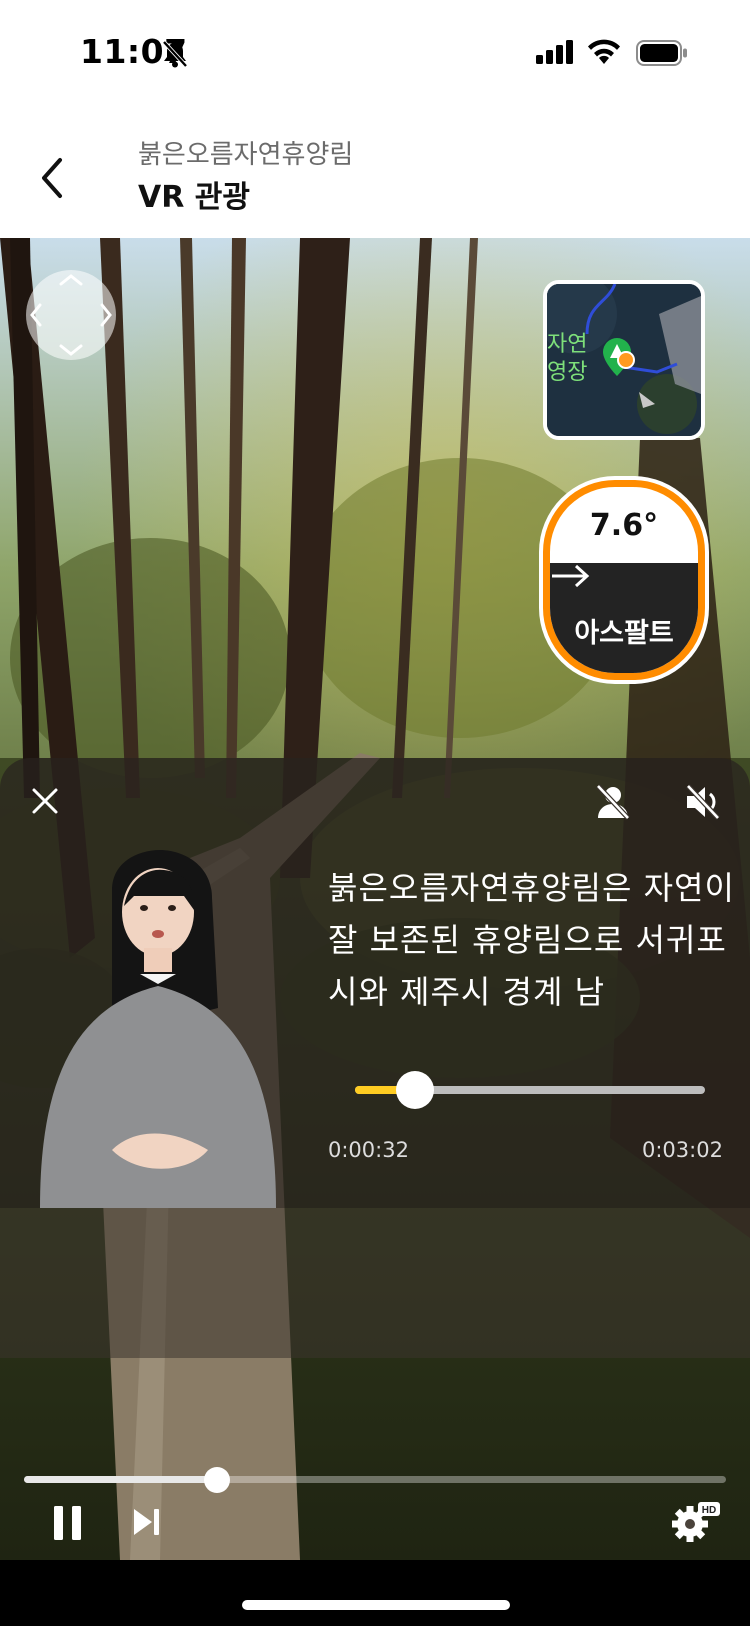 The image size is (750, 1626). I want to click on video-progress-fill, so click(120, 1479).